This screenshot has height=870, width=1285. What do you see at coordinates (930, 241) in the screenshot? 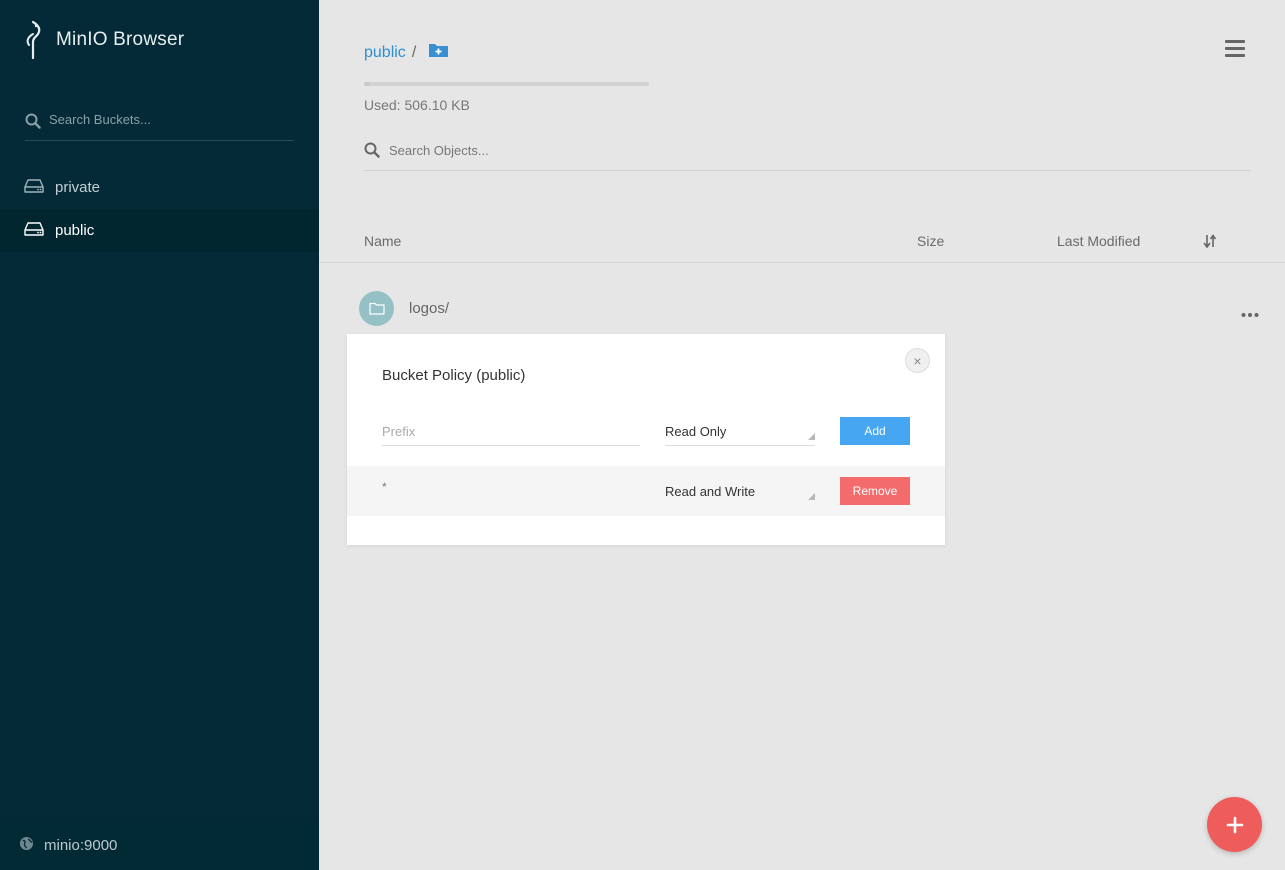
I see `column-header-size: Size` at bounding box center [930, 241].